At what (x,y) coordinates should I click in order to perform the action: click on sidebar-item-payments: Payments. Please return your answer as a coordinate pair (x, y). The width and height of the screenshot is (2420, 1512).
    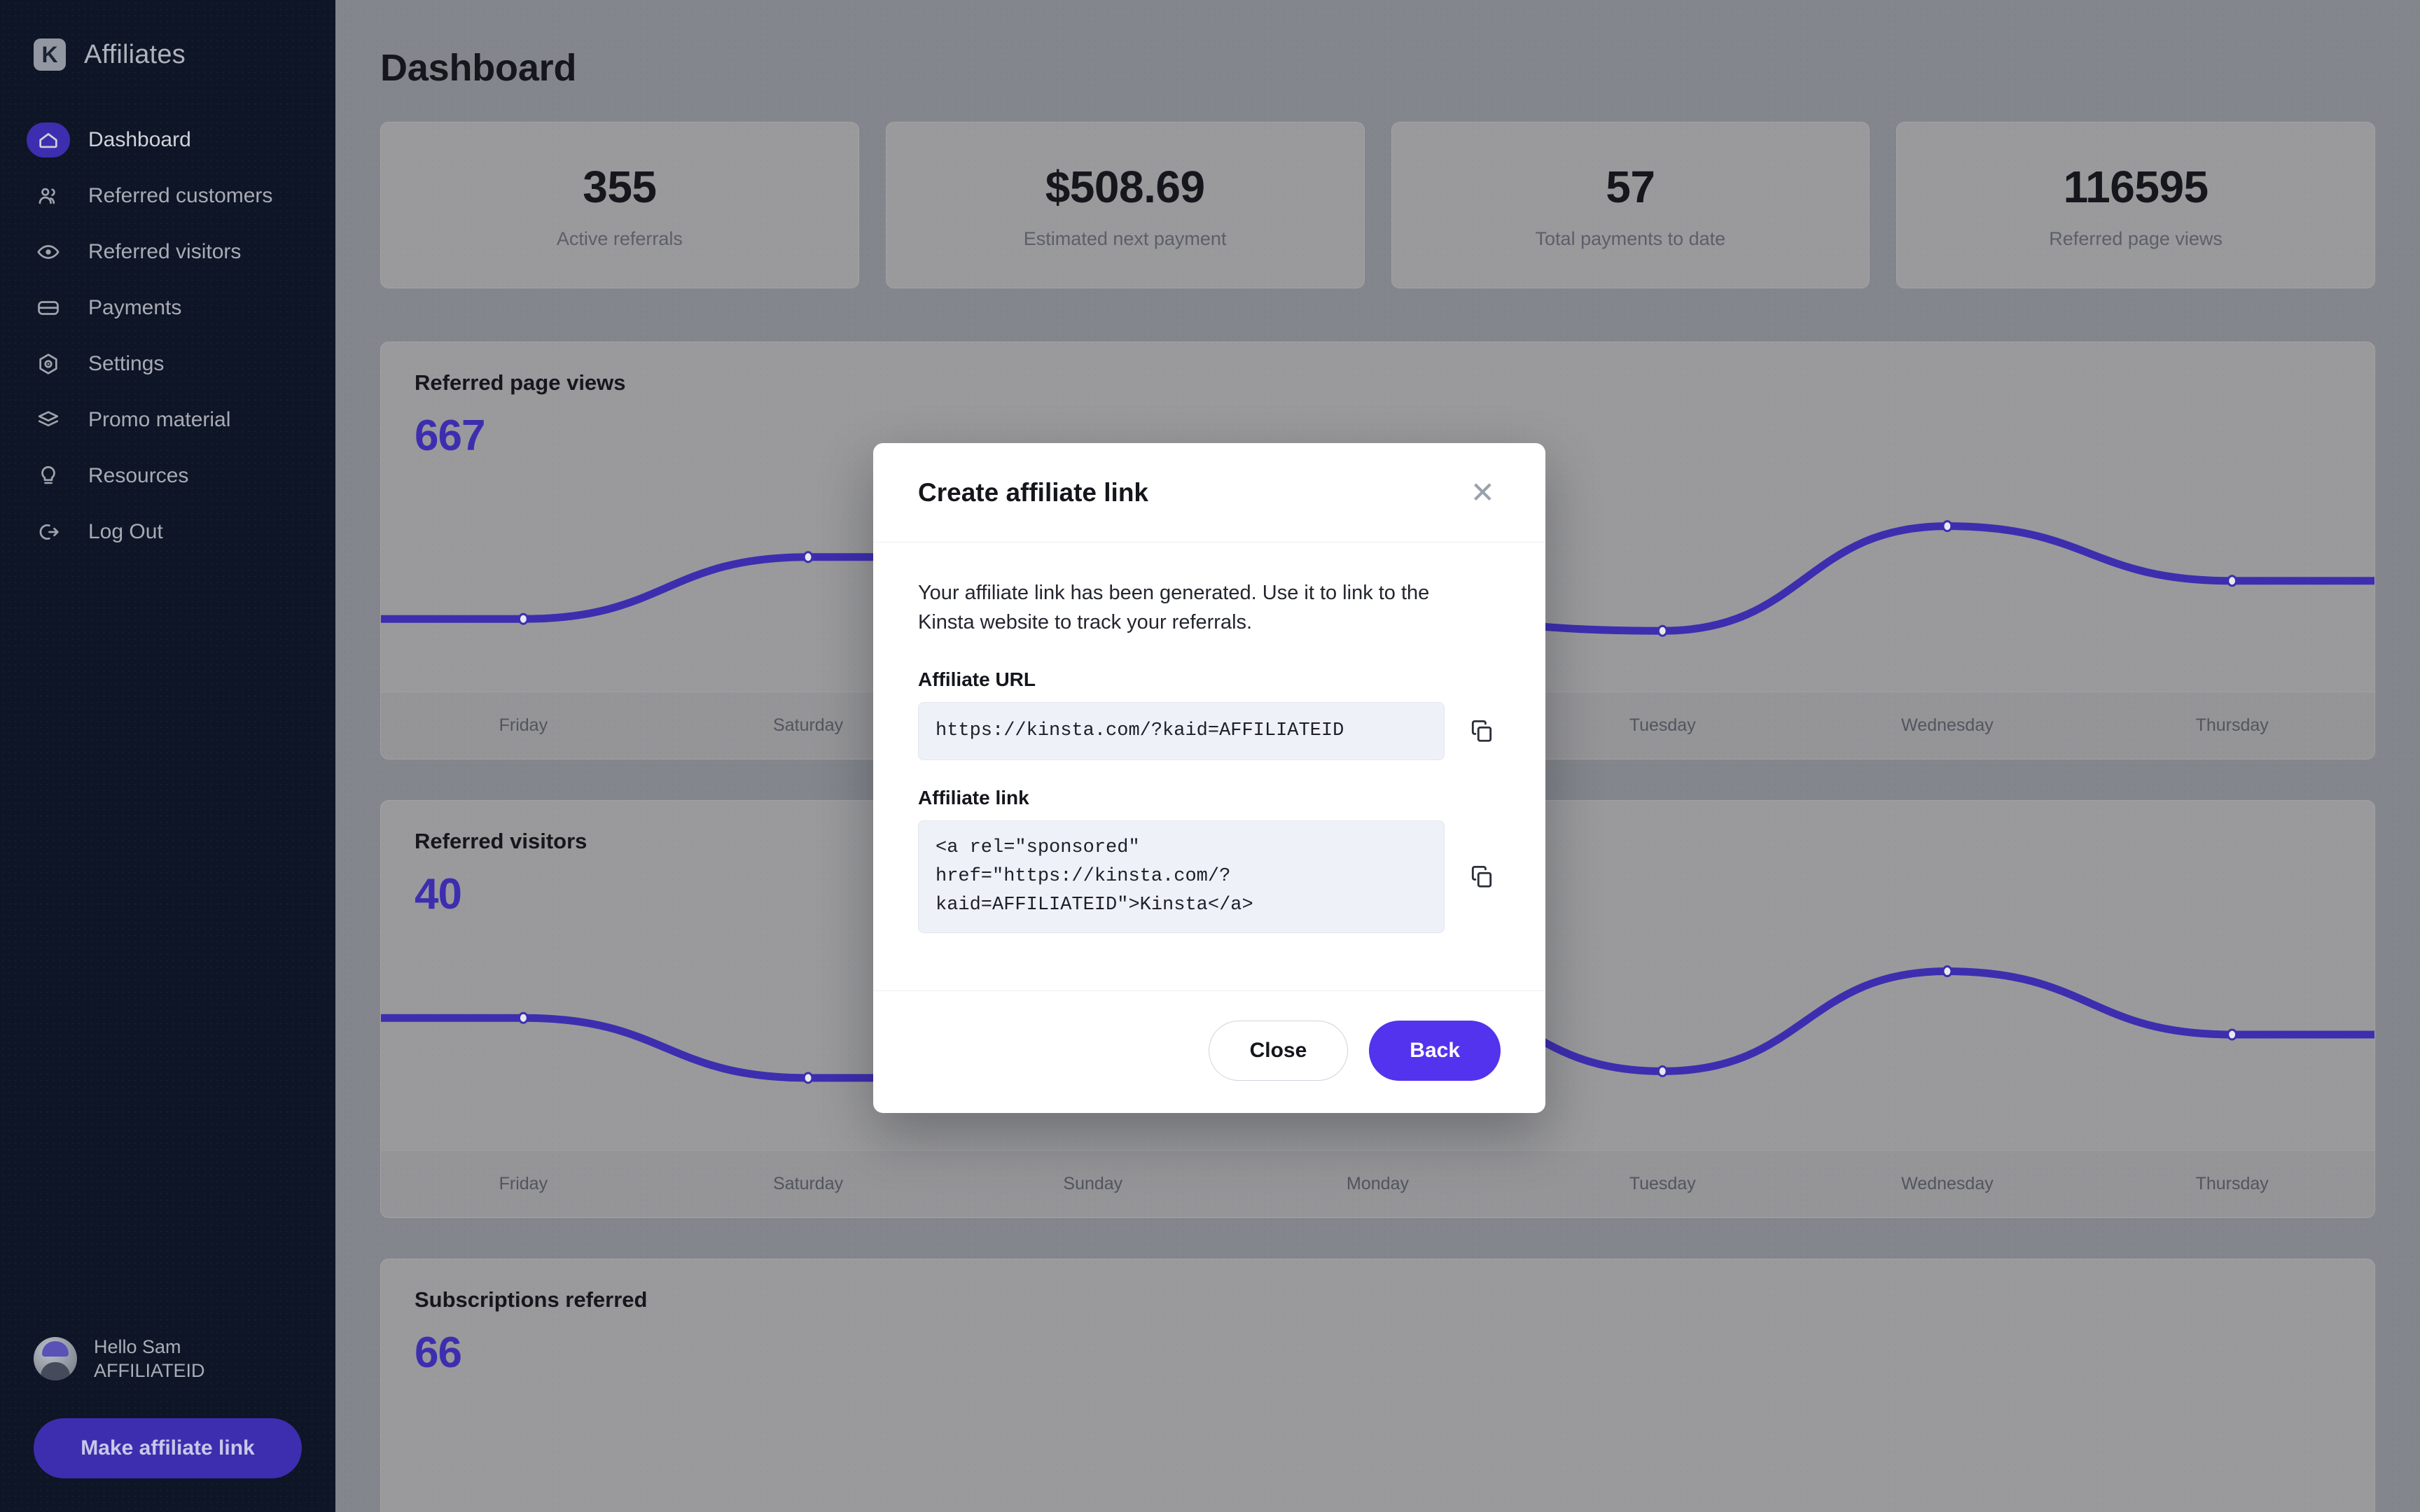
    Looking at the image, I should click on (167, 308).